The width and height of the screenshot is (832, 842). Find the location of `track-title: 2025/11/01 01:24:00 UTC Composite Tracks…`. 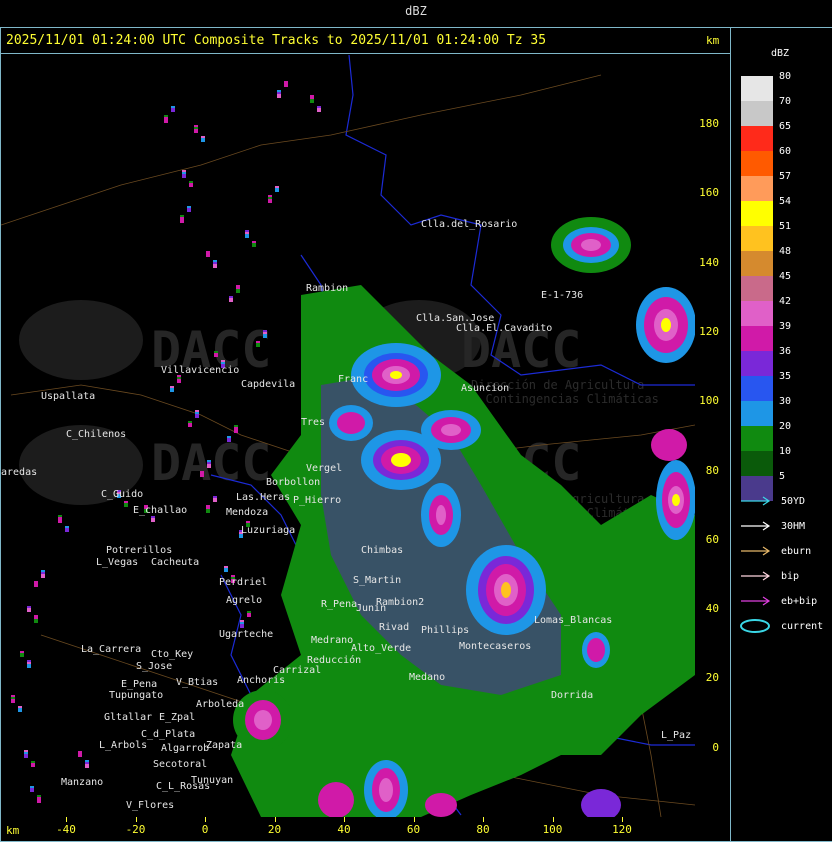

track-title: 2025/11/01 01:24:00 UTC Composite Tracks… is located at coordinates (276, 40).